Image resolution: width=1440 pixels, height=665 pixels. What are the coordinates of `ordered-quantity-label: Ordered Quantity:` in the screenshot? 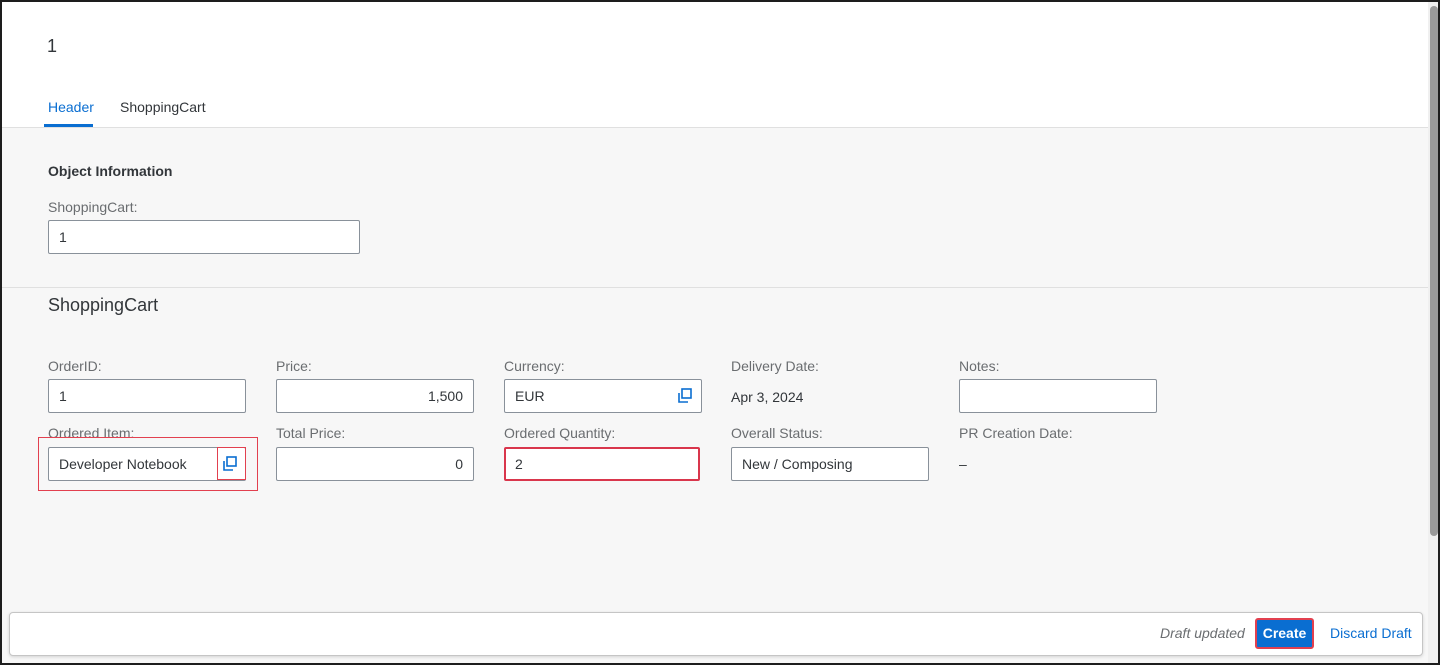 It's located at (560, 433).